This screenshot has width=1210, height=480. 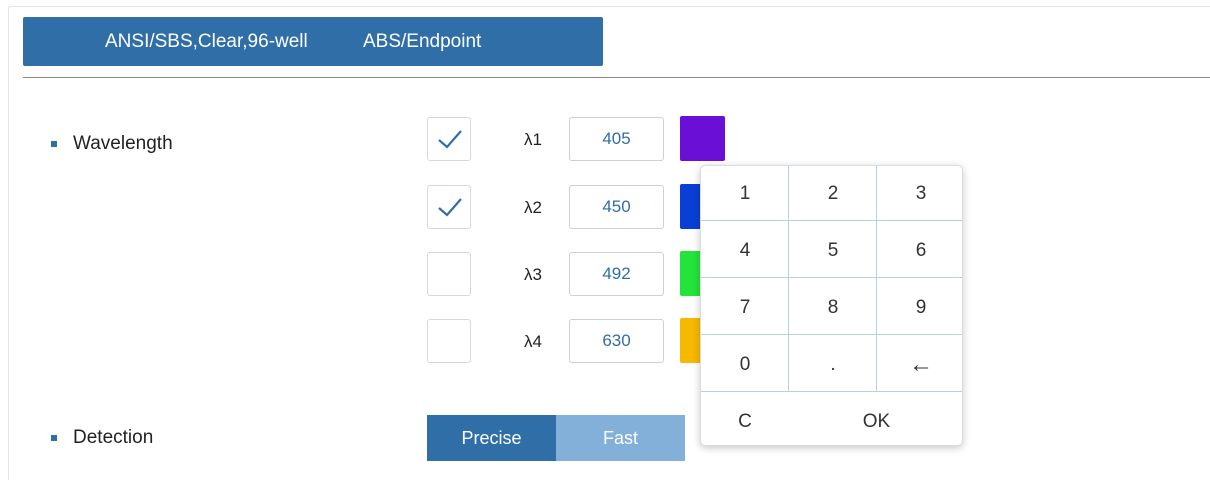 I want to click on key-9: 9, so click(x=919, y=308).